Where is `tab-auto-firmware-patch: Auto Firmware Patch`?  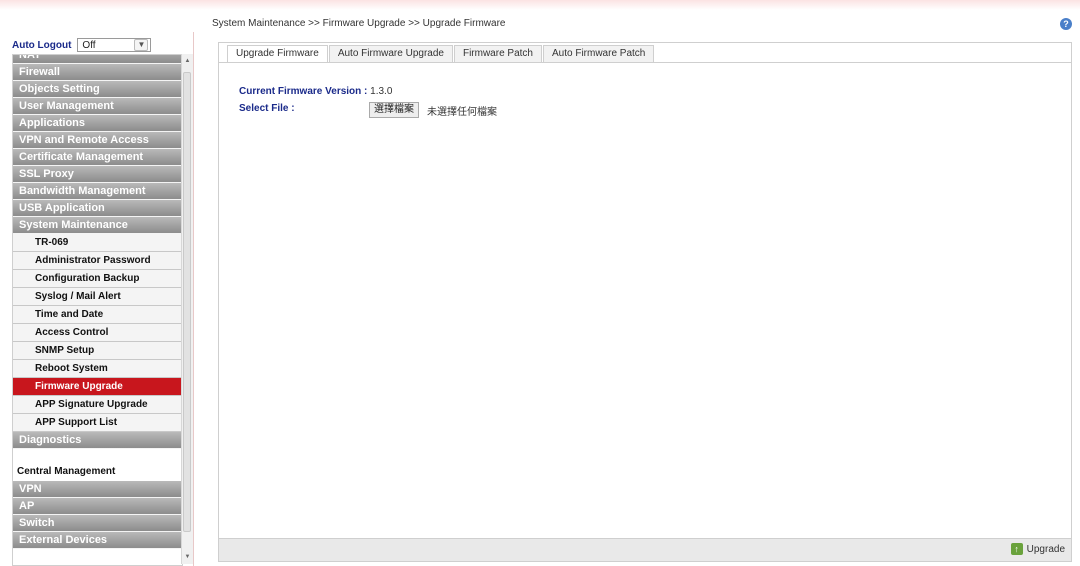
tab-auto-firmware-patch: Auto Firmware Patch is located at coordinates (598, 54).